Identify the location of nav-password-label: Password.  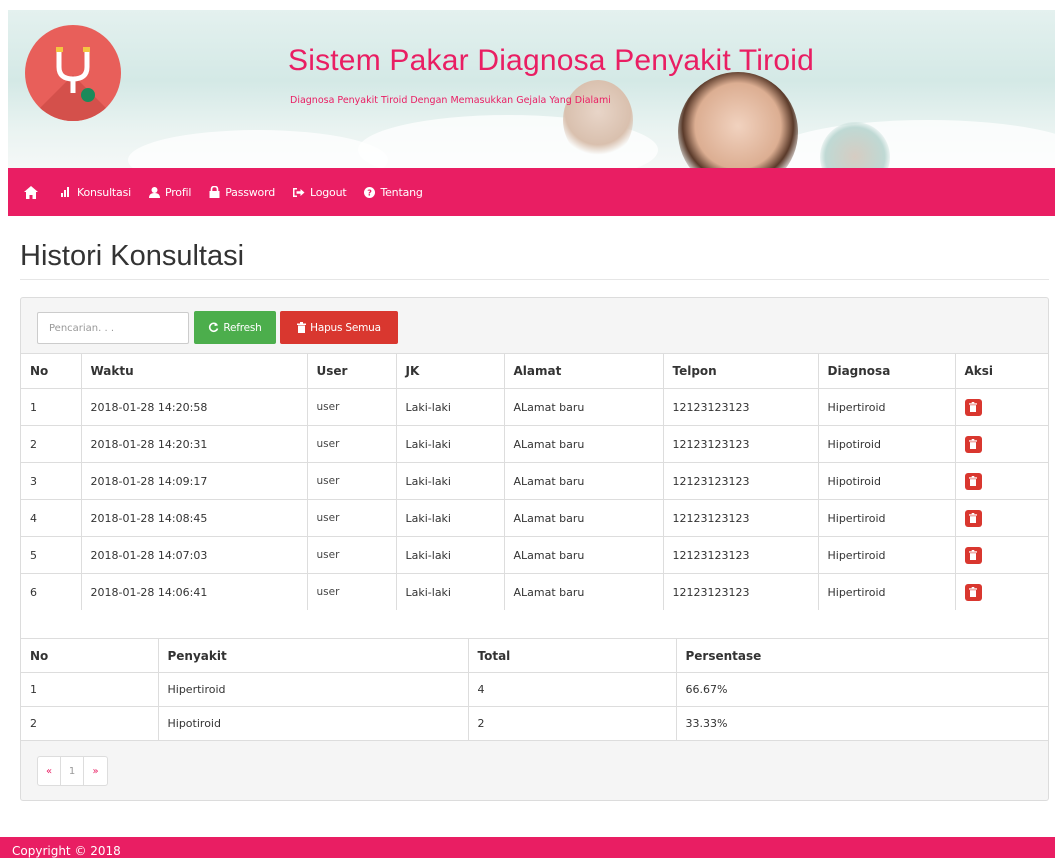
(250, 192).